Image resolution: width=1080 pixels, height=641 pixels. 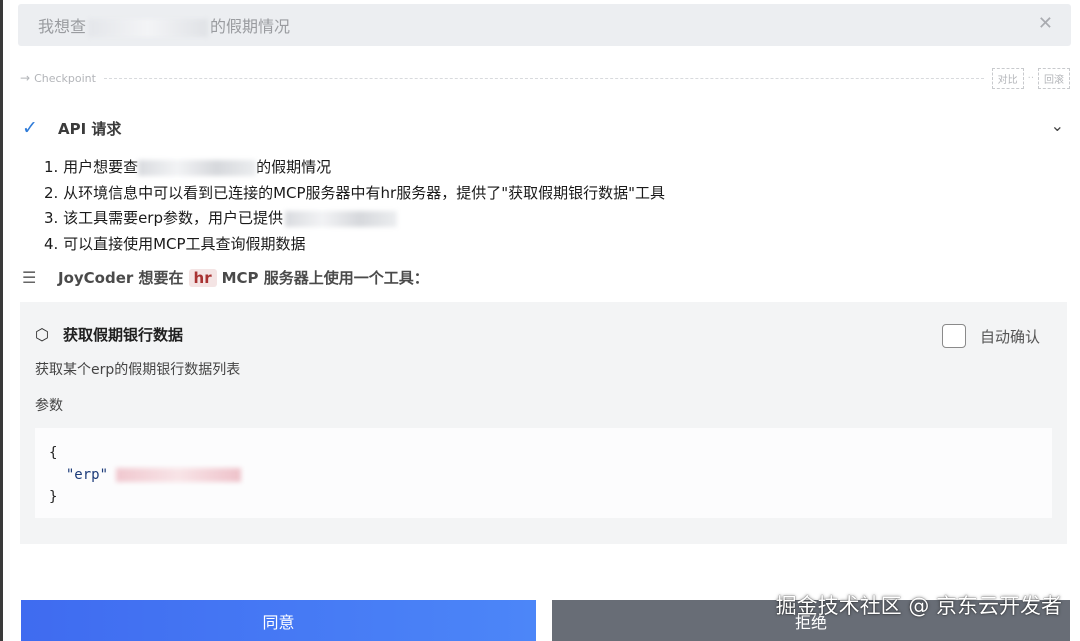 What do you see at coordinates (1057, 125) in the screenshot?
I see `chevron-down-icon: ⌄` at bounding box center [1057, 125].